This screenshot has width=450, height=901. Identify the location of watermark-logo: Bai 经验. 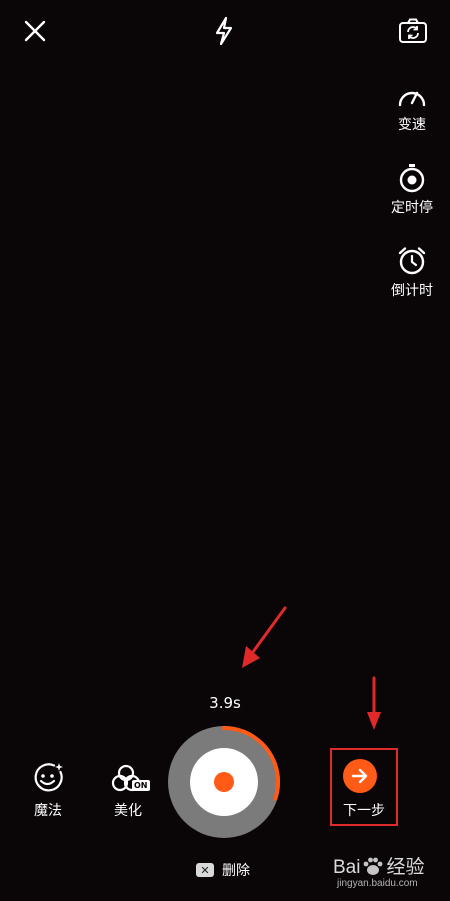
(379, 867).